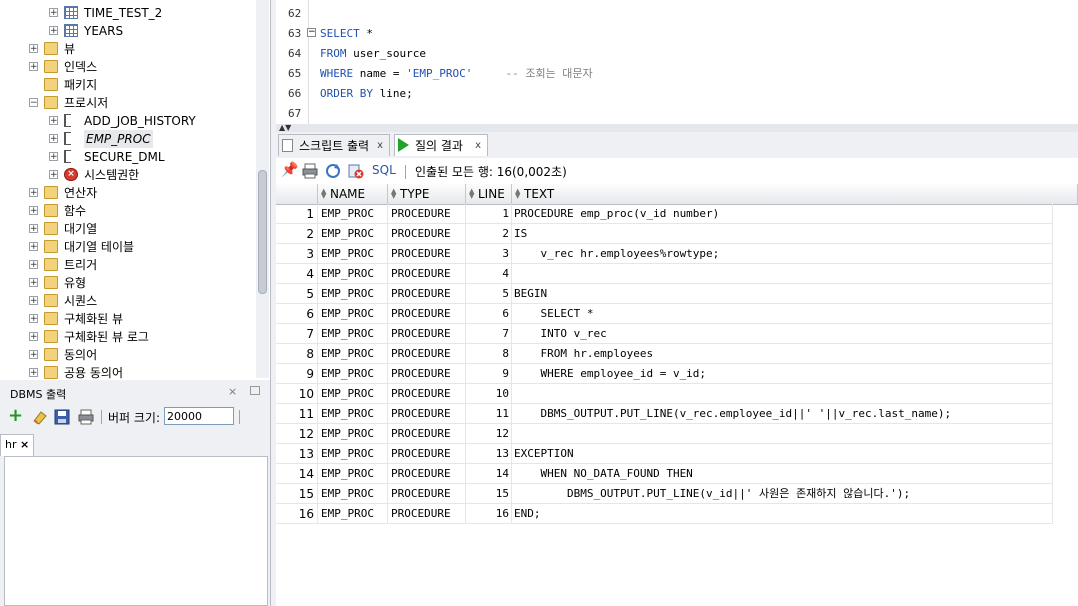 This screenshot has width=1078, height=606. Describe the element at coordinates (782, 374) in the screenshot. I see `cell-text: WHERE employee_id = v_id;` at that location.